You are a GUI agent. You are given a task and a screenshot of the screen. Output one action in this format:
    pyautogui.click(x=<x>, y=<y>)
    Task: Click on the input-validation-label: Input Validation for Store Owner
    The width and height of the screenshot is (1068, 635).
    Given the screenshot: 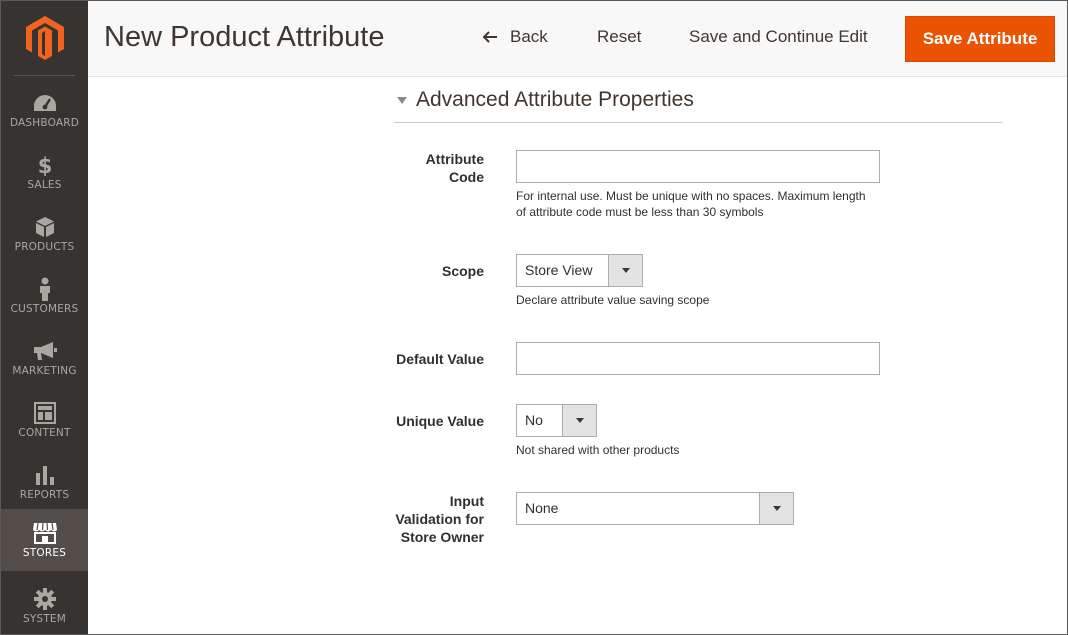 What is the action you would take?
    pyautogui.click(x=439, y=519)
    